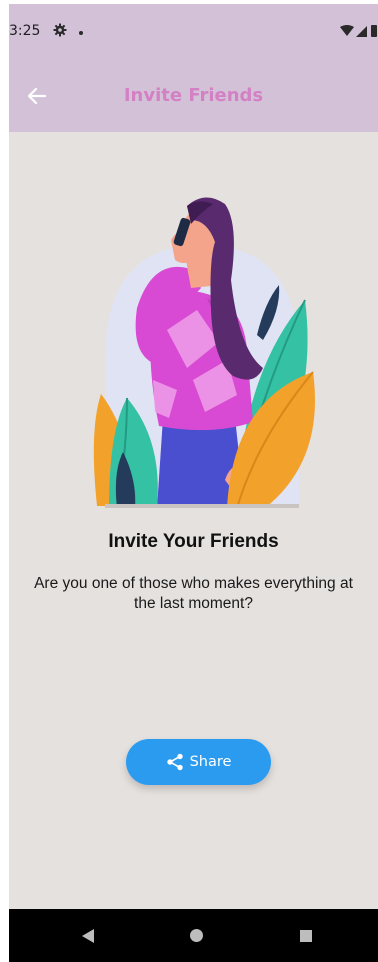  Describe the element at coordinates (25, 31) in the screenshot. I see `status-time: 3:25` at that location.